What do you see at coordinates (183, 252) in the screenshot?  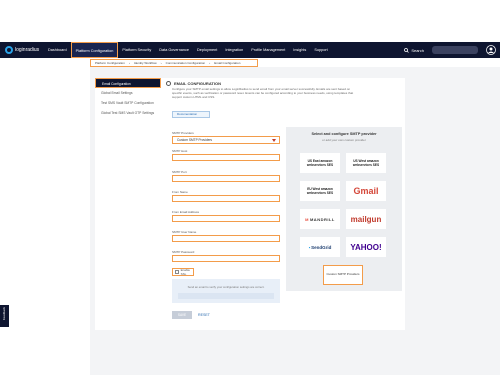 I see `smtp-password-label: SMTP Password` at bounding box center [183, 252].